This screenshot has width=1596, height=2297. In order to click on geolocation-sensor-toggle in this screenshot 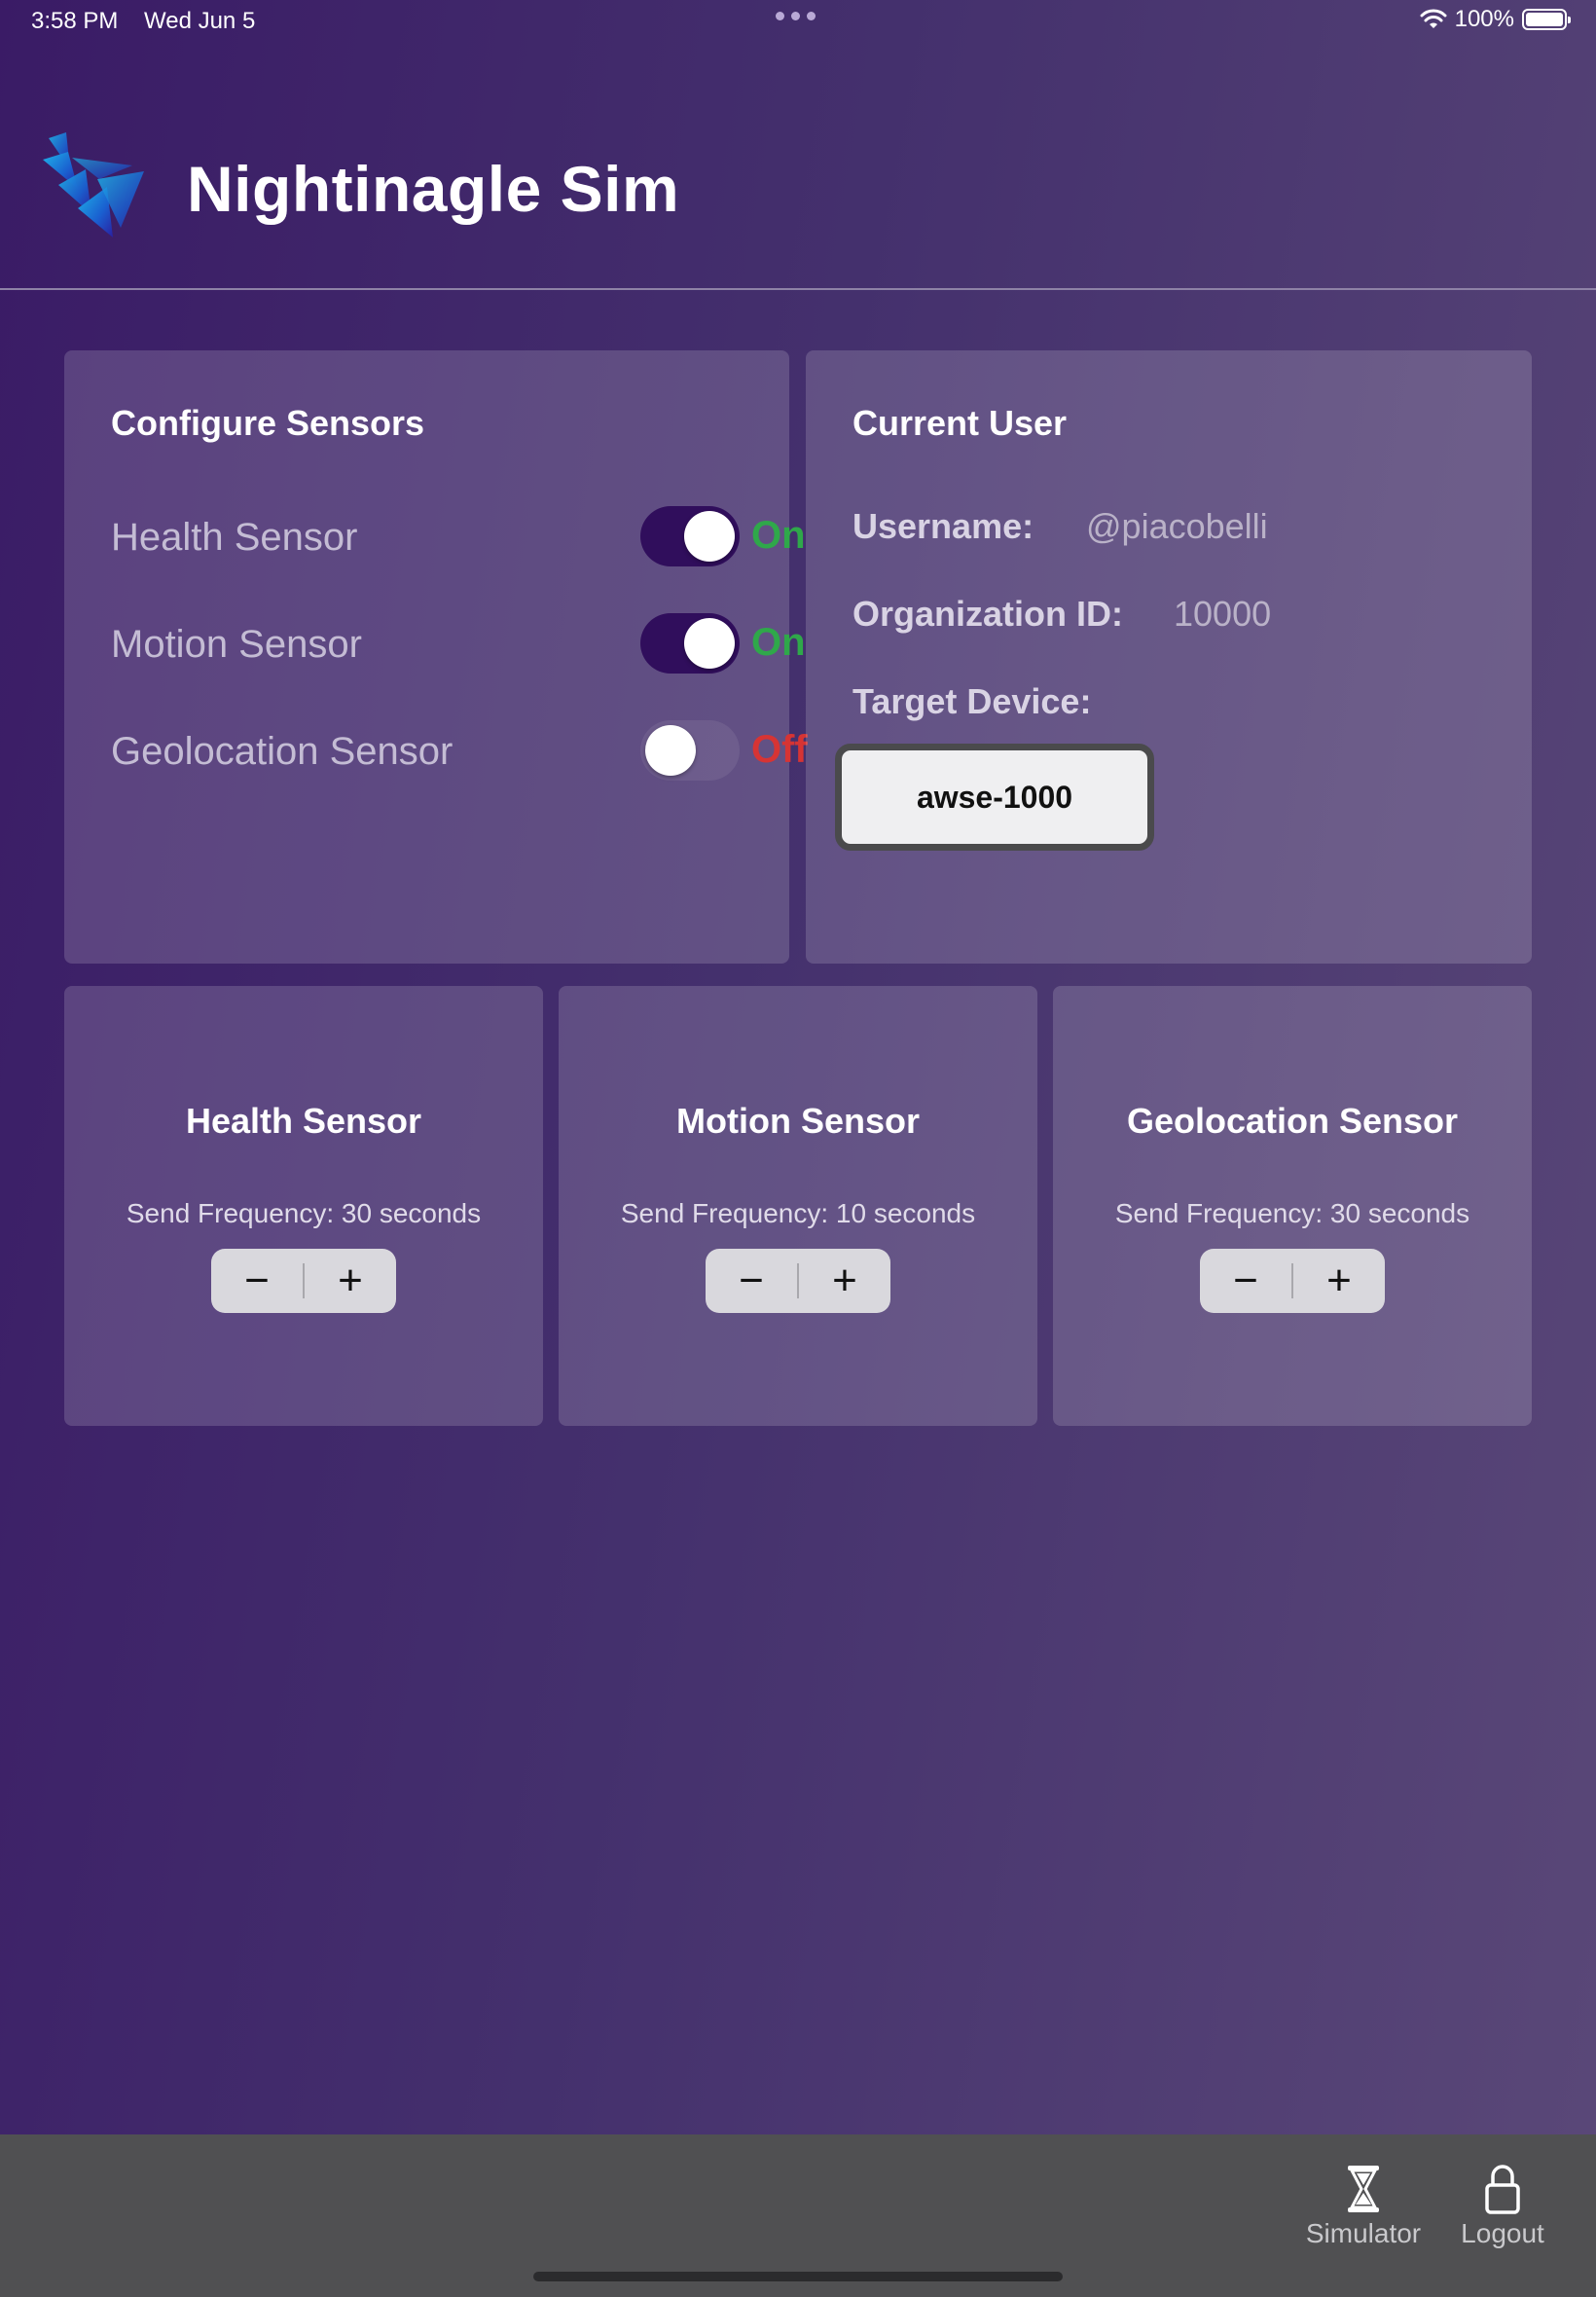, I will do `click(690, 750)`.